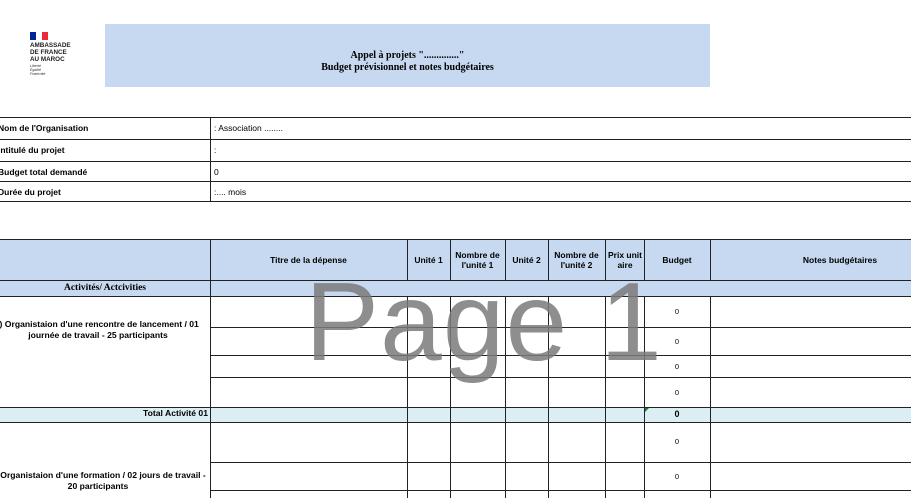 This screenshot has height=498, width=911. I want to click on col-header-nombre1: Nombre de l'unité 1, so click(477, 259).